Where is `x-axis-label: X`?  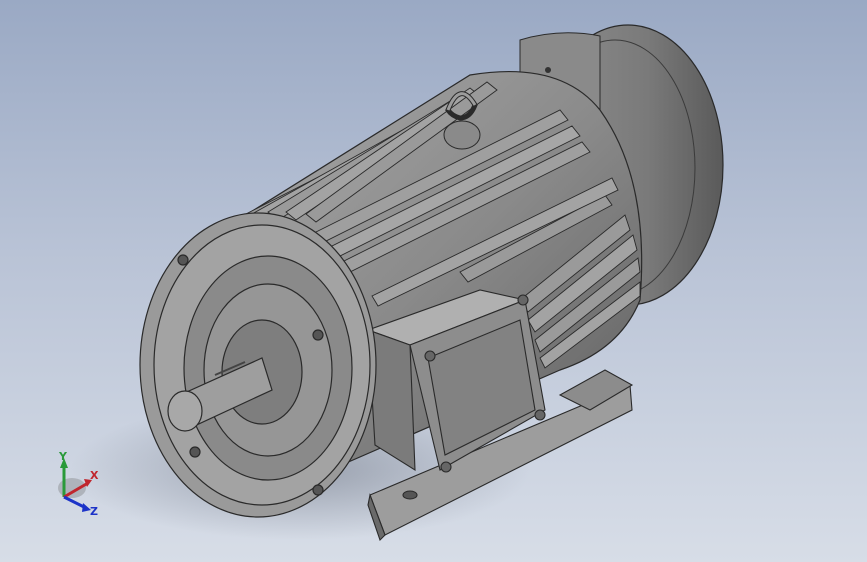 x-axis-label: X is located at coordinates (94, 475).